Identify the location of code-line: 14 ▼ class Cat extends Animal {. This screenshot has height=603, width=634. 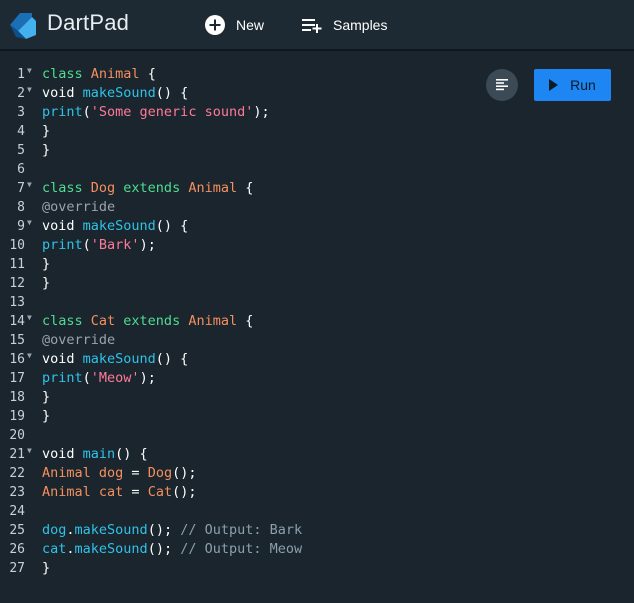
(317, 321).